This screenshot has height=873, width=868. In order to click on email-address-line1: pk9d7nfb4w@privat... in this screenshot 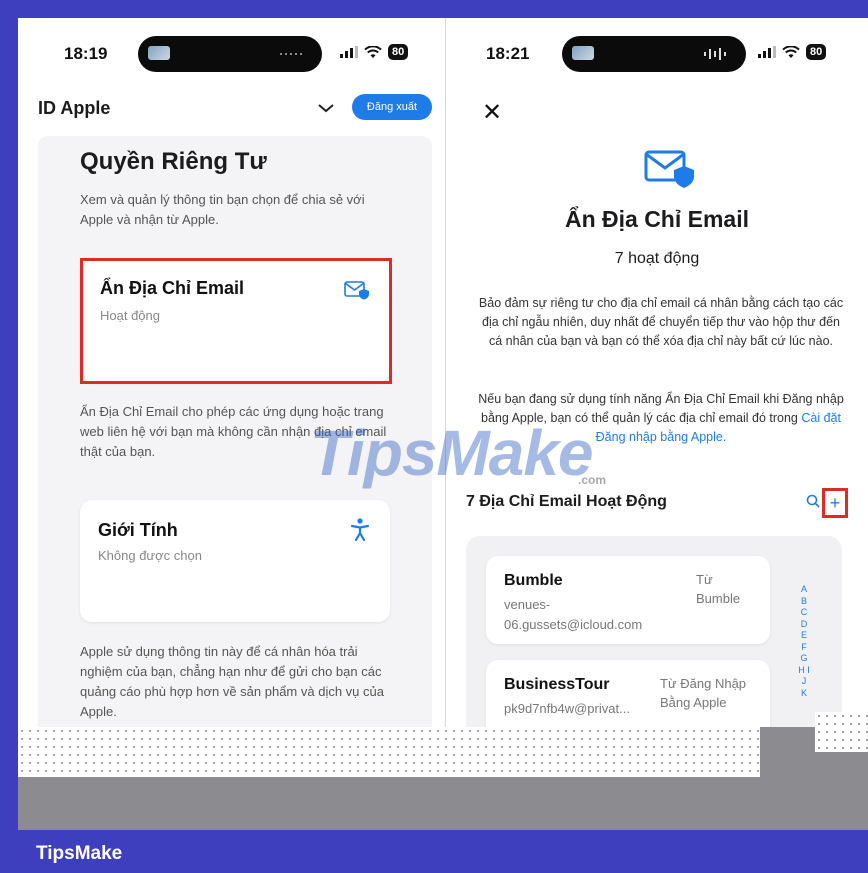, I will do `click(567, 708)`.